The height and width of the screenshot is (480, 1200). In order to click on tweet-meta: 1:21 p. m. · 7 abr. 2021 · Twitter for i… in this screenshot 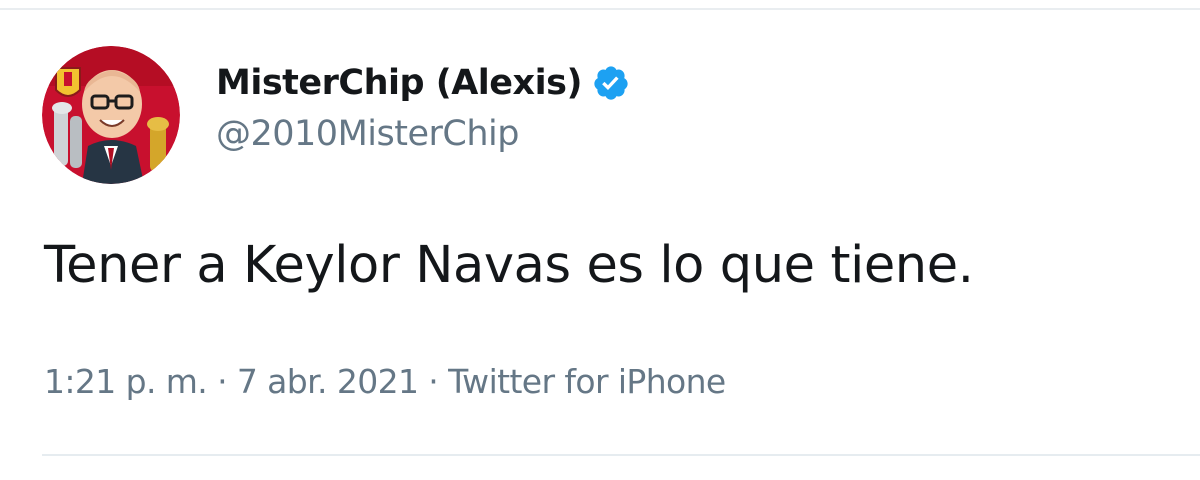, I will do `click(385, 381)`.